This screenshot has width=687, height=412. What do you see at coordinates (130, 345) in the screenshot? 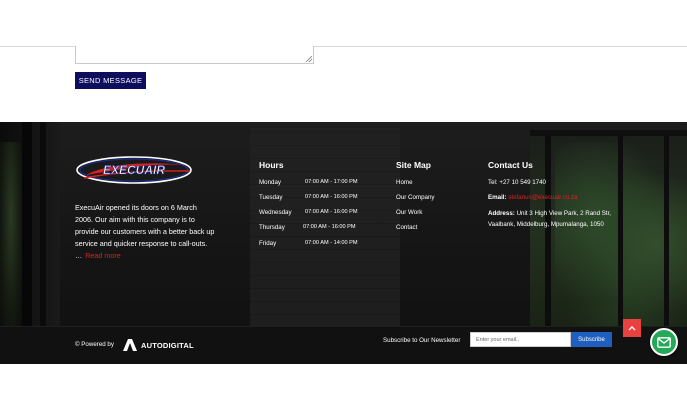
I see `autodigital-logo-icon` at bounding box center [130, 345].